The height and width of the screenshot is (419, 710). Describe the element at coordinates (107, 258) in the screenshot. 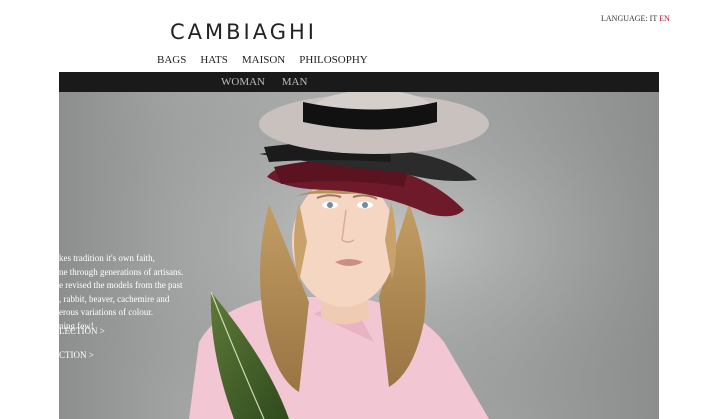

I see `hero-text-line: kes tradition it's own faith,` at that location.